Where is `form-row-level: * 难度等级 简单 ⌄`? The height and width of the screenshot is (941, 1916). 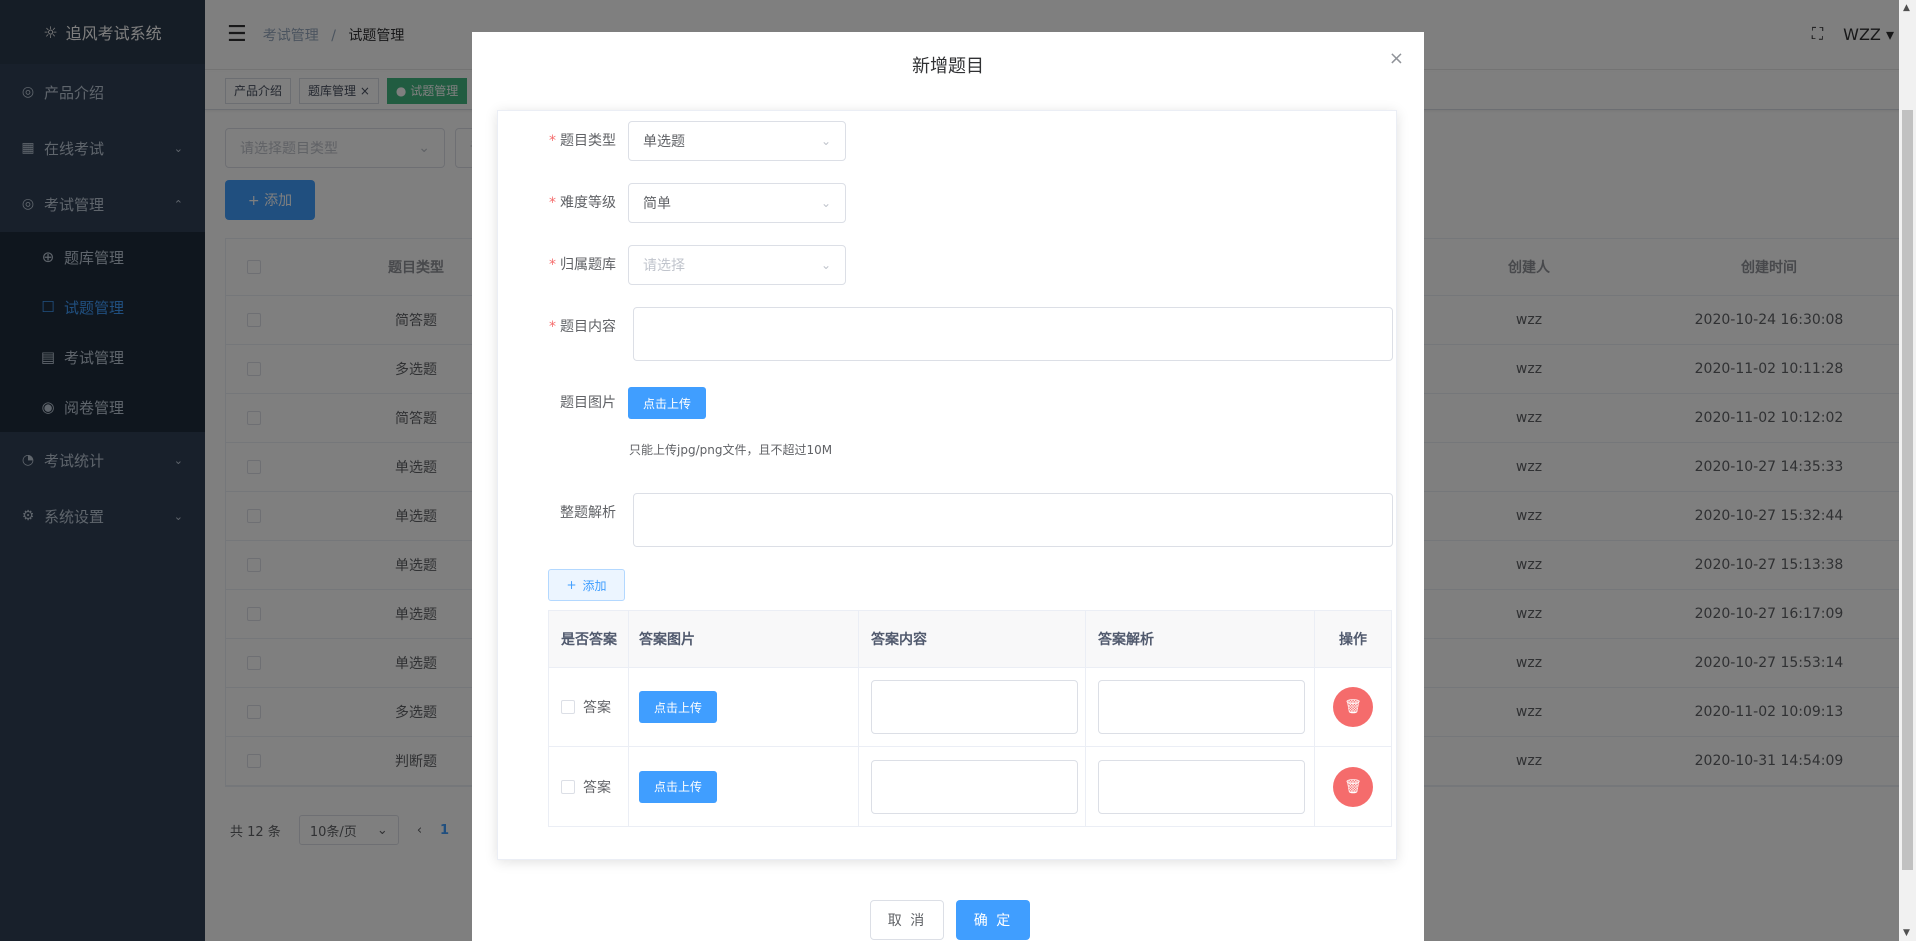
form-row-level: * 难度等级 简单 ⌄ is located at coordinates (672, 203).